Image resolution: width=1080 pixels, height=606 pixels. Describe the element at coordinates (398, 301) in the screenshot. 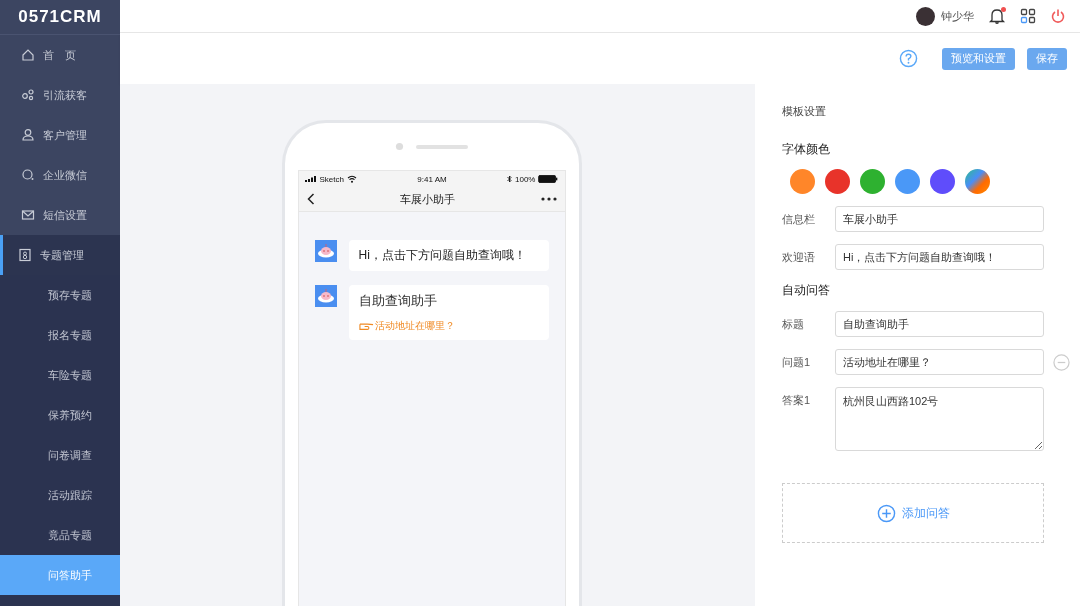

I see `message-title: 自助查询助手` at that location.